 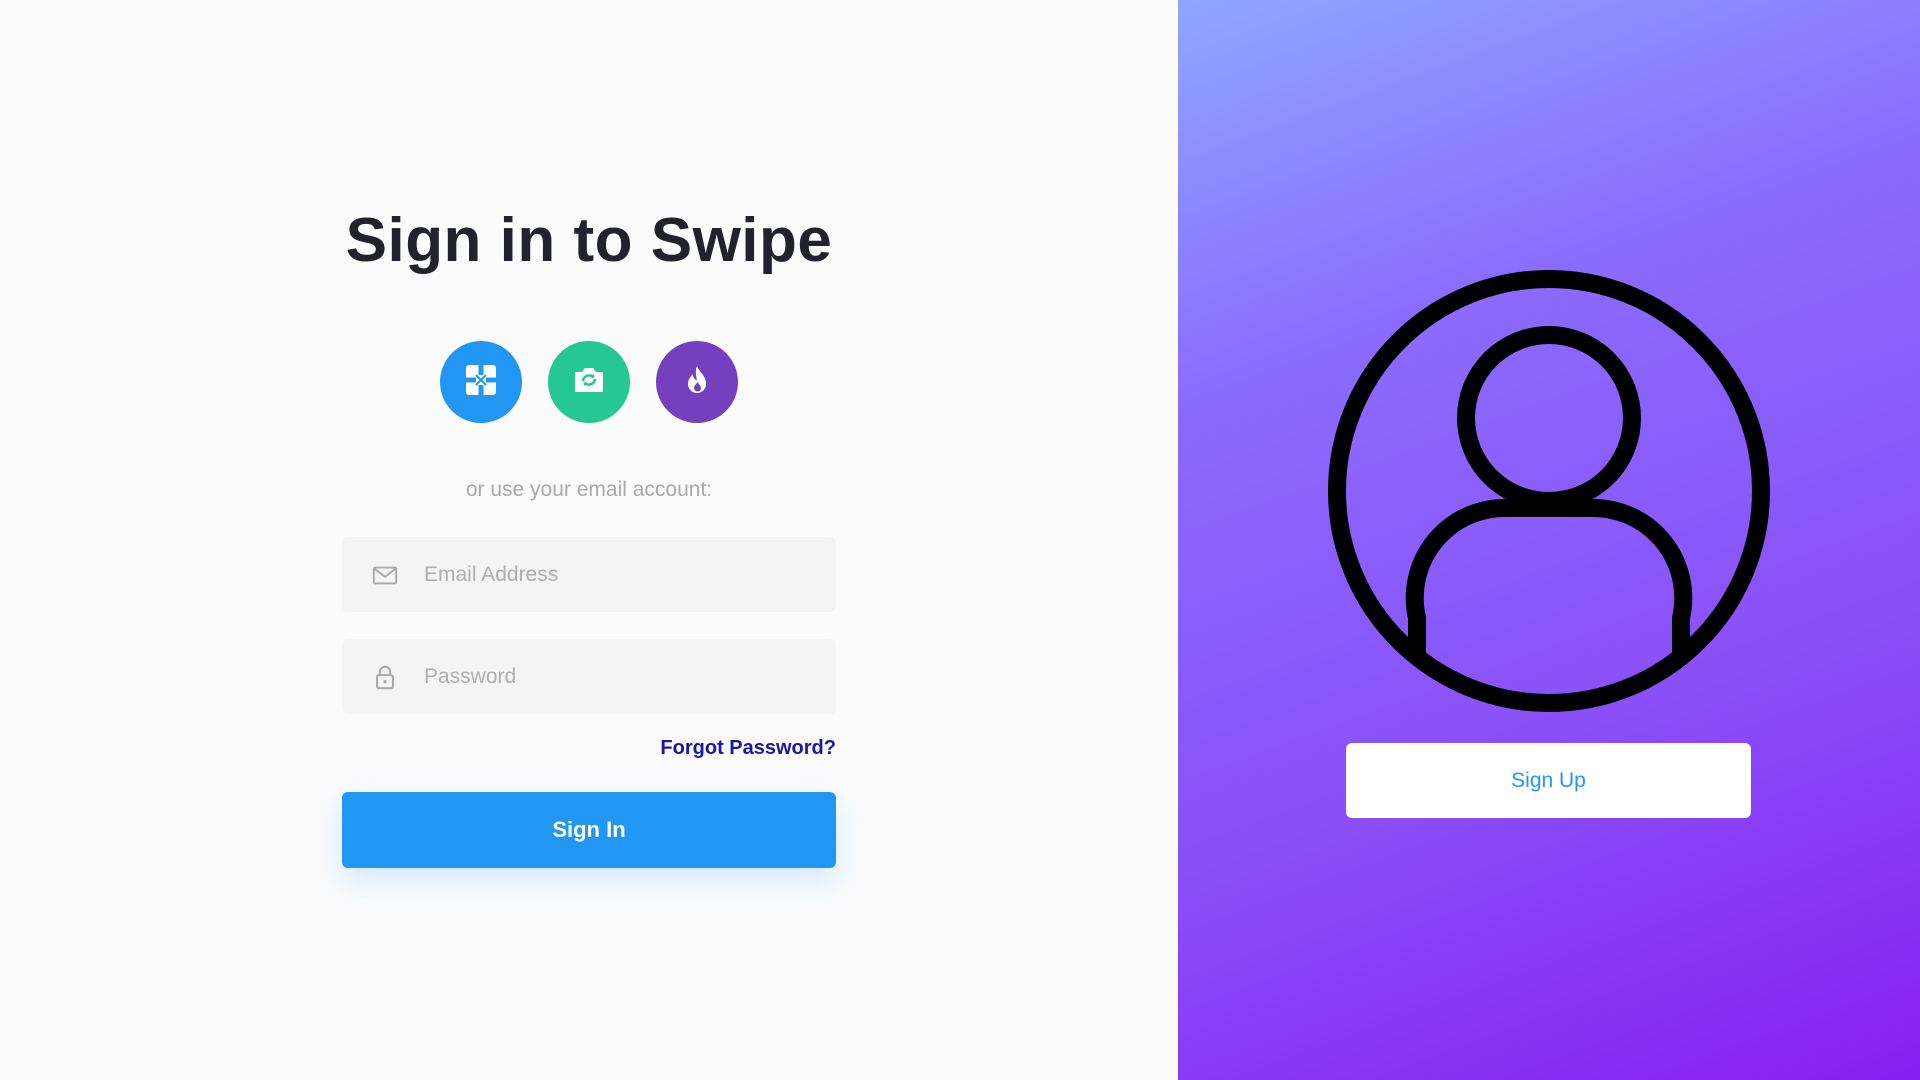 I want to click on sign-in-button: Sign In, so click(x=589, y=830).